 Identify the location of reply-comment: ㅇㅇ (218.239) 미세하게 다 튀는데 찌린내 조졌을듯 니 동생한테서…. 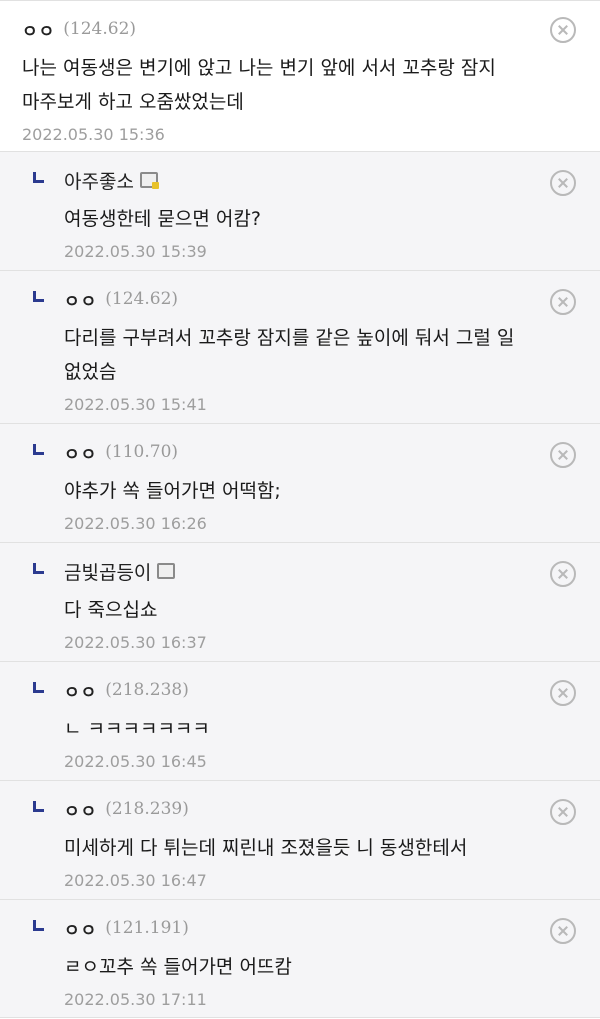
(300, 839).